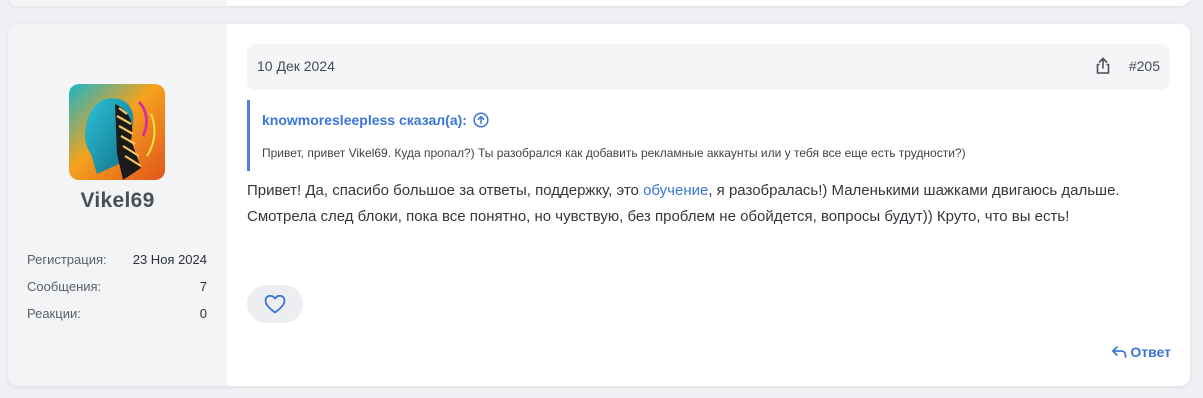 Image resolution: width=1203 pixels, height=398 pixels. Describe the element at coordinates (117, 201) in the screenshot. I see `username: Vikel69` at that location.